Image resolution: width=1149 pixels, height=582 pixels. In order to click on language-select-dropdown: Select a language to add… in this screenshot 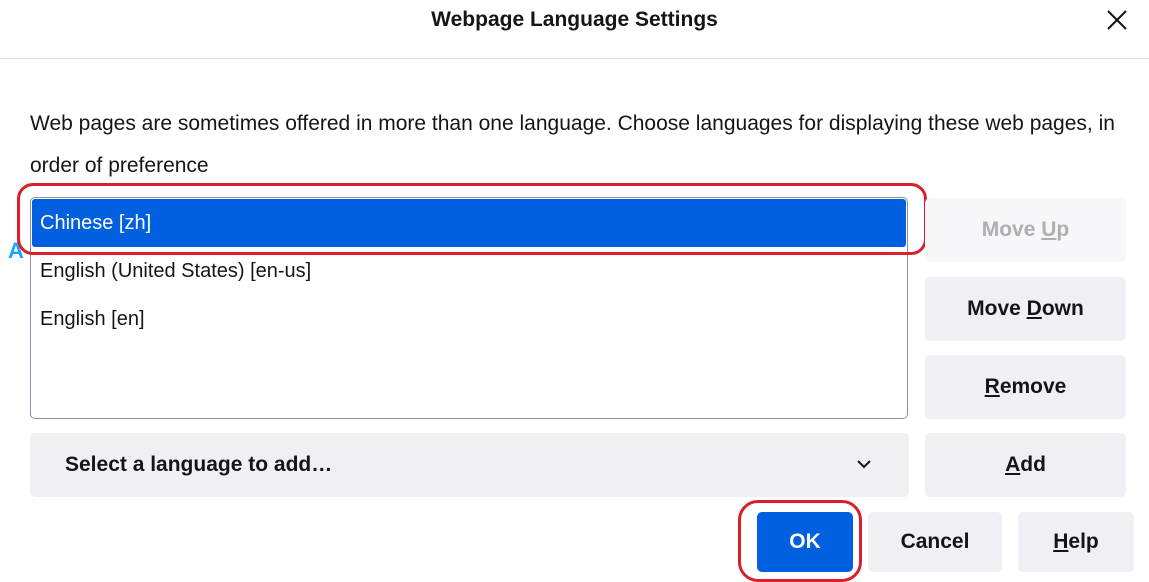, I will do `click(469, 465)`.